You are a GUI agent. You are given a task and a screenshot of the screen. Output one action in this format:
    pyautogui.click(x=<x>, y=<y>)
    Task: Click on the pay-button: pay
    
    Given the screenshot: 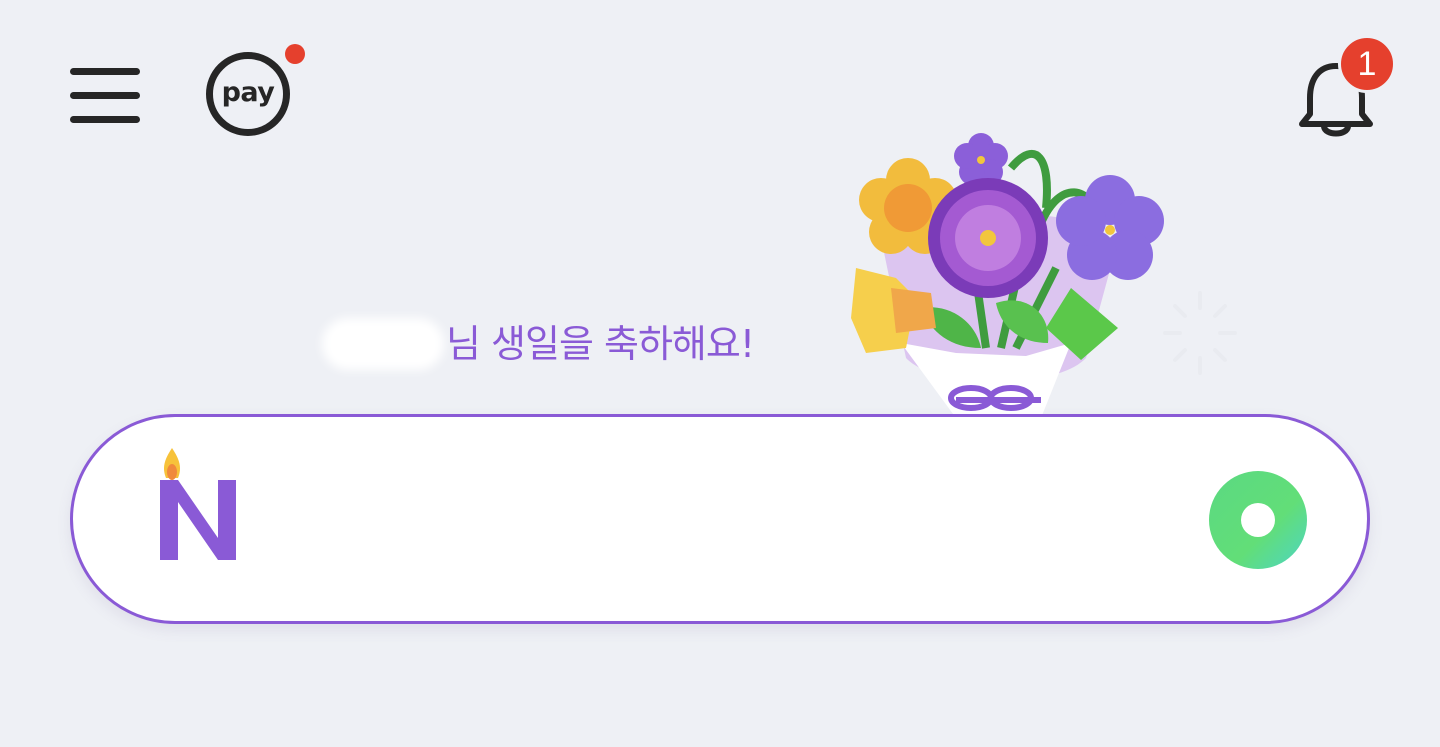 What is the action you would take?
    pyautogui.click(x=248, y=94)
    